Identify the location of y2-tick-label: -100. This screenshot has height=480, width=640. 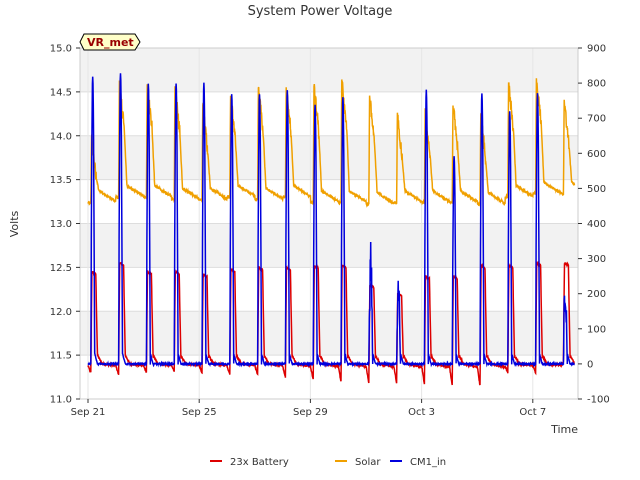
(598, 400).